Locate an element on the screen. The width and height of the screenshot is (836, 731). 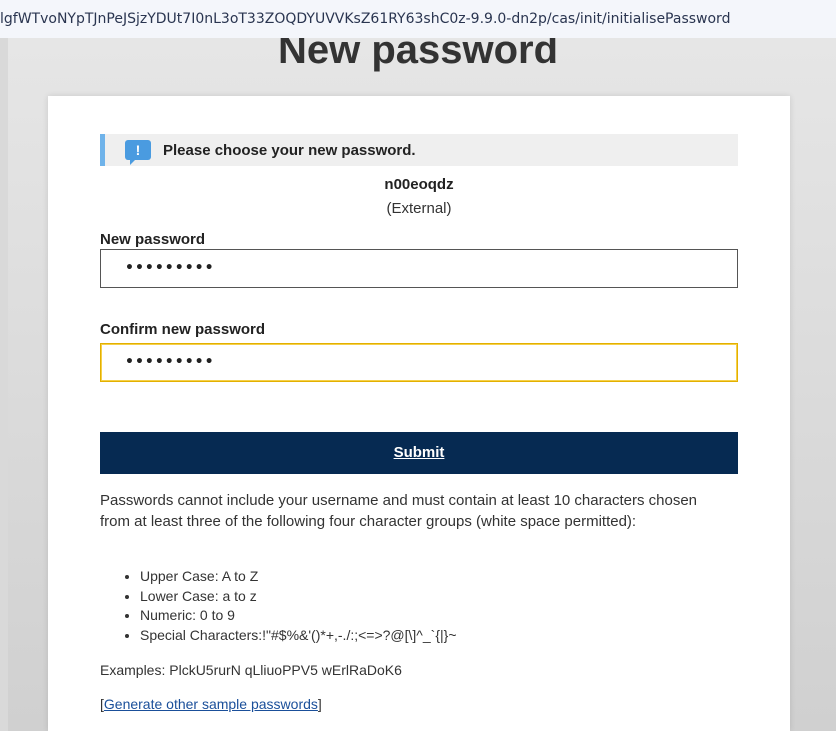
username: n00eoqdz is located at coordinates (419, 184).